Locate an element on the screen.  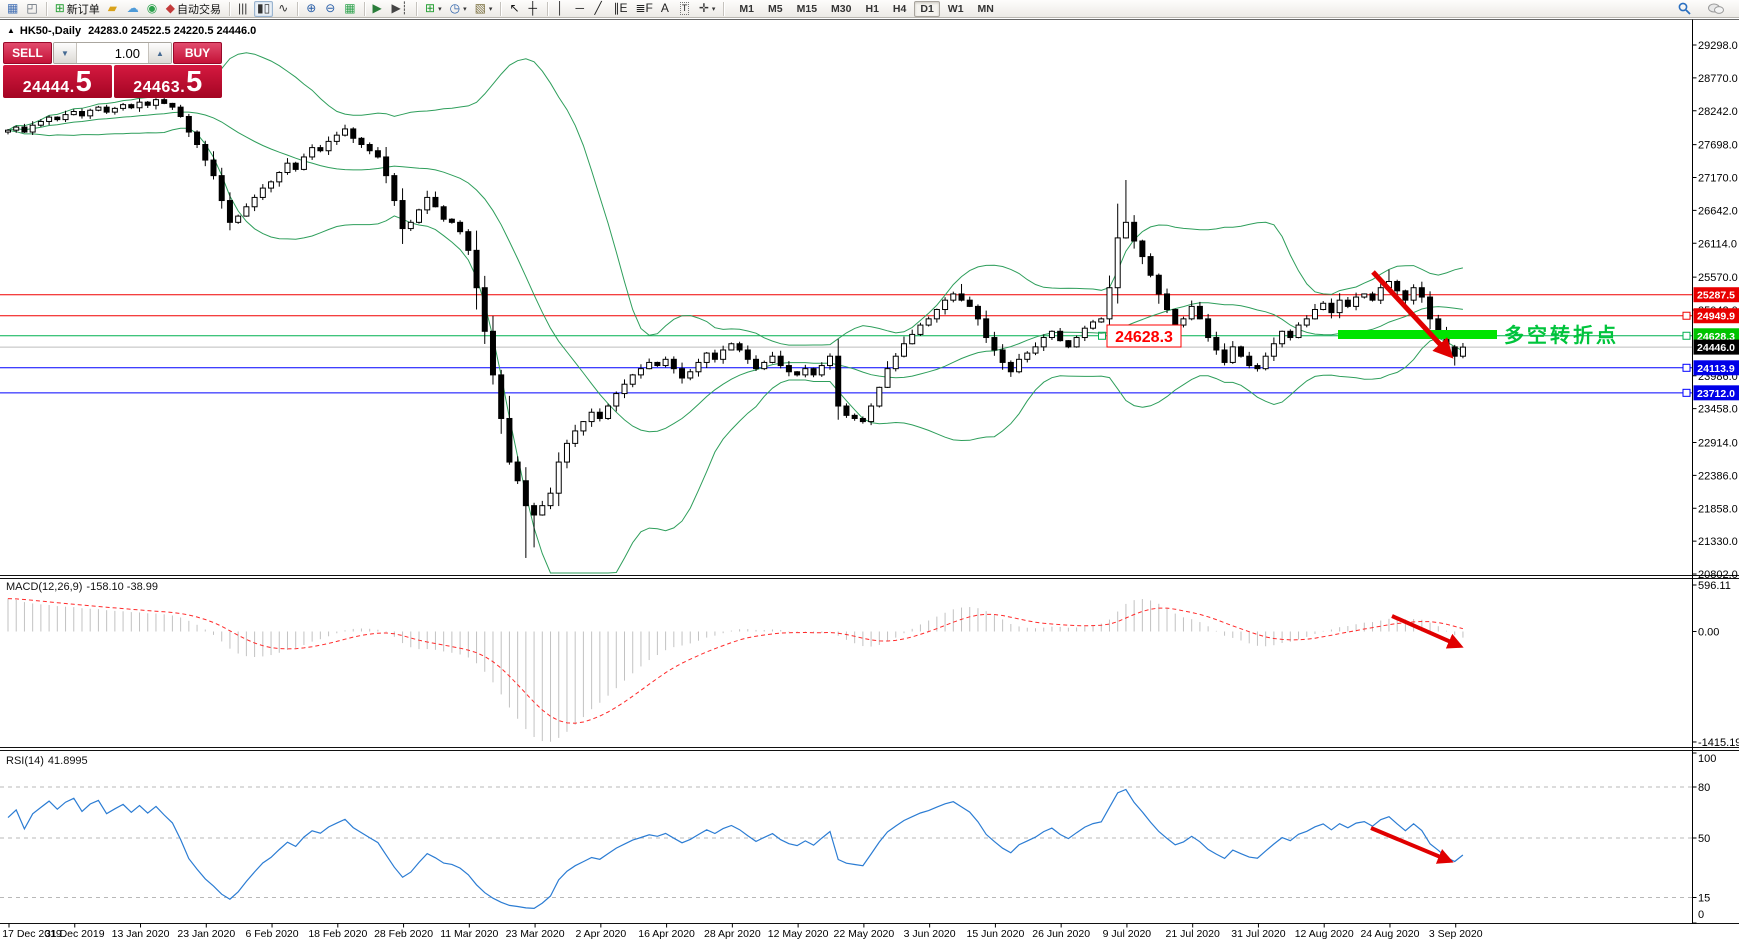
date-label: 31 Jul 2020 is located at coordinates (1258, 934).